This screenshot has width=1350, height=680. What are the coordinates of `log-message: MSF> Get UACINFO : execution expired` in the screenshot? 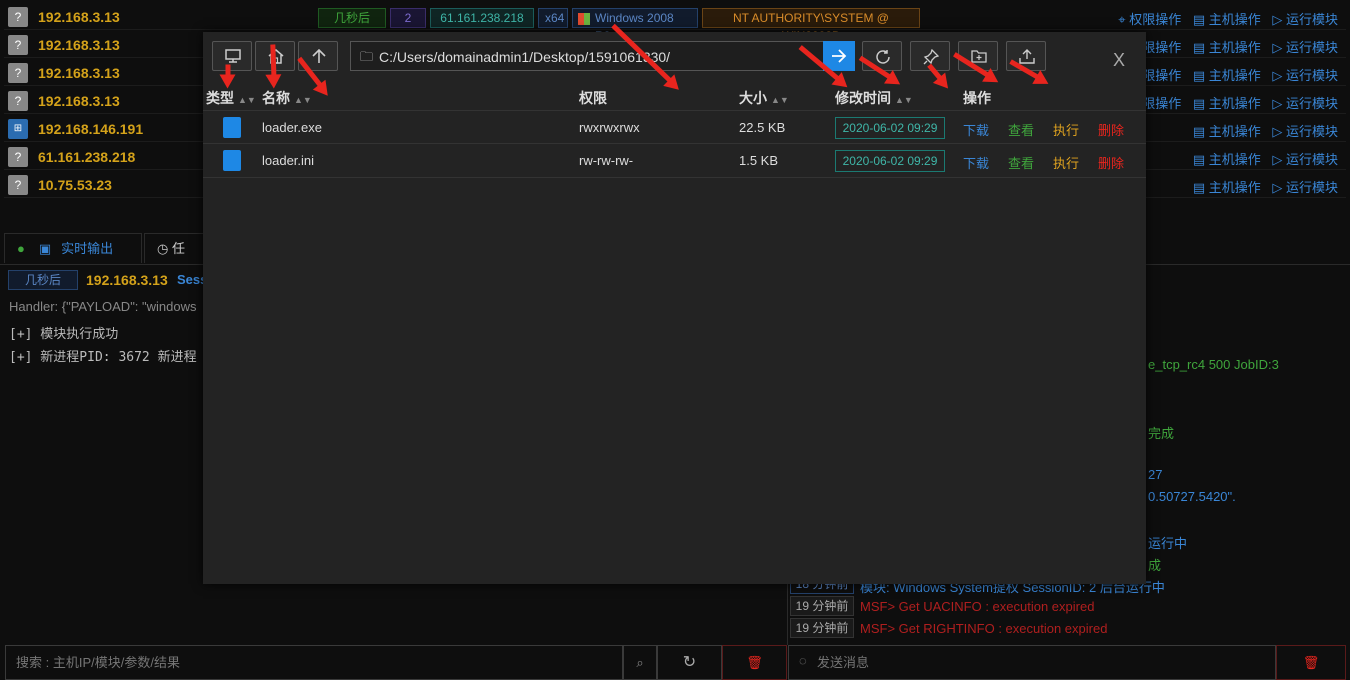 It's located at (977, 606).